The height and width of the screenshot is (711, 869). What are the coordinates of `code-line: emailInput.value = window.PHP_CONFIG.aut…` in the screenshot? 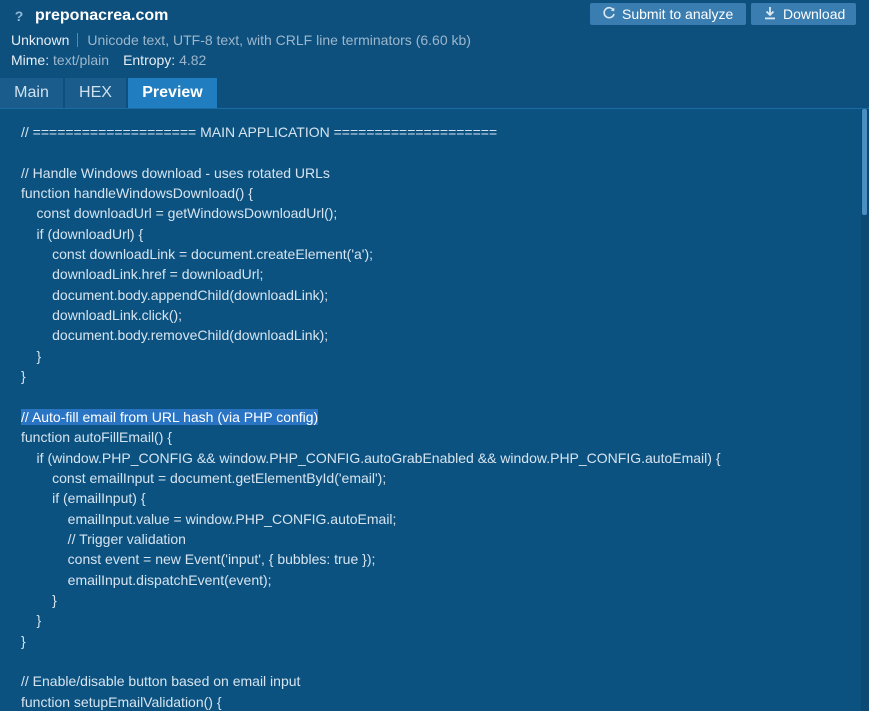 It's located at (209, 518).